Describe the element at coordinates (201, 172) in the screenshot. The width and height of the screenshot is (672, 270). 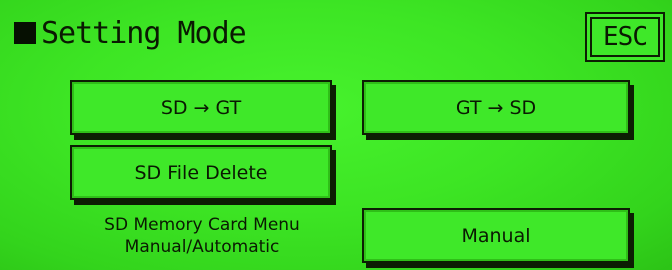
I see `sd-file-delete-button: SD File Delete` at that location.